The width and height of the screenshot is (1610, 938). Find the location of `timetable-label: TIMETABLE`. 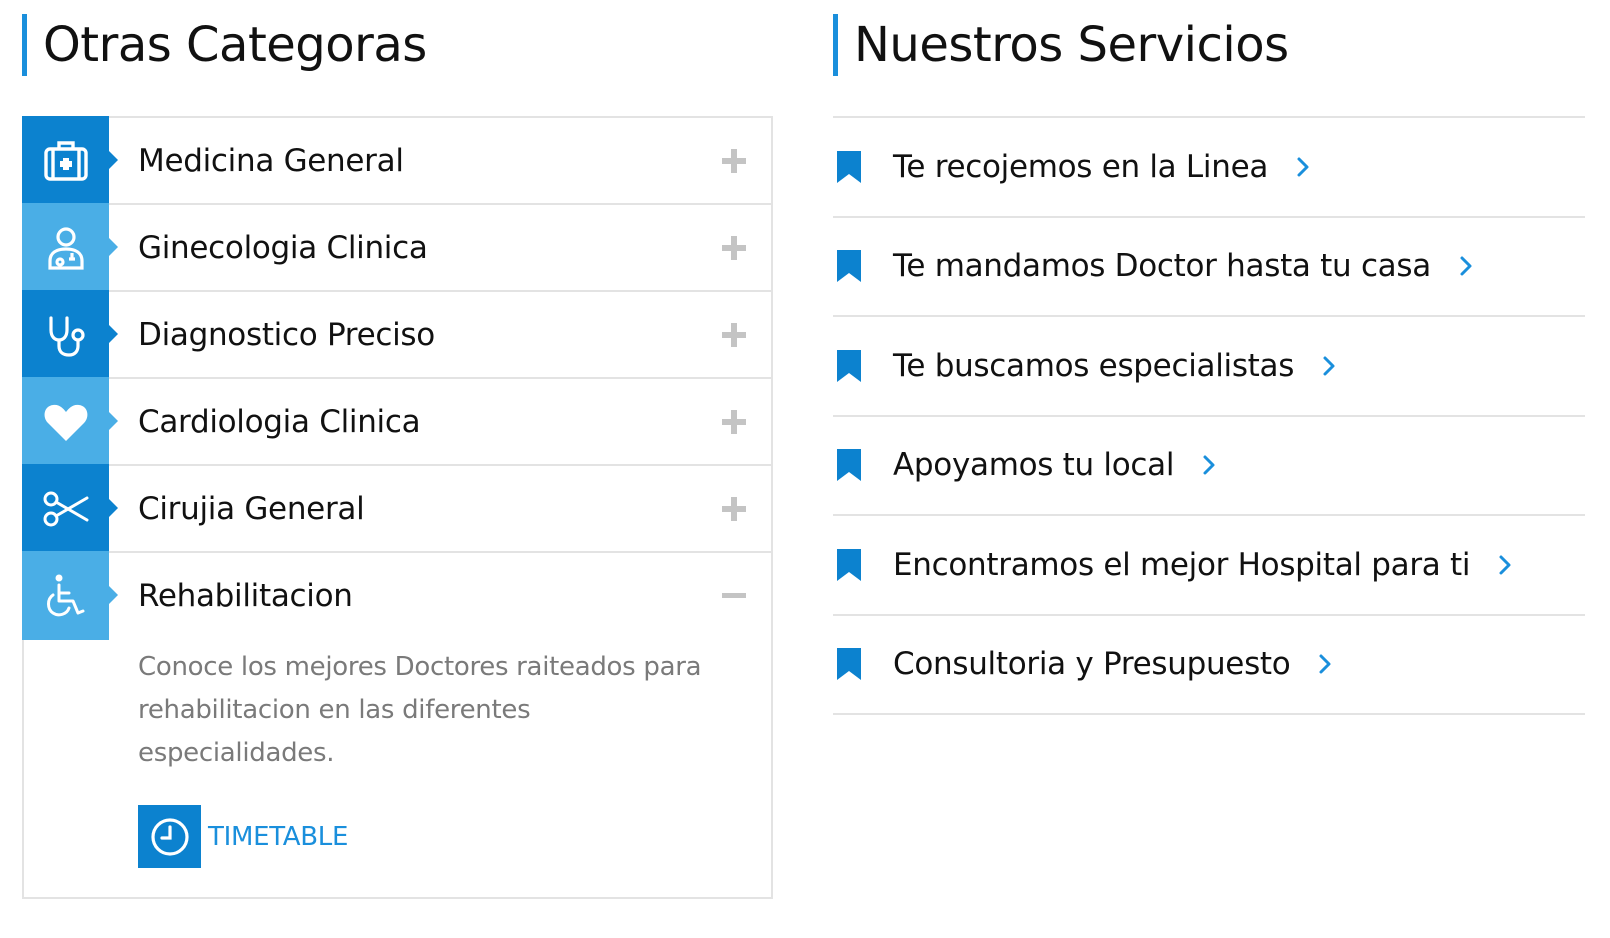

timetable-label: TIMETABLE is located at coordinates (278, 836).